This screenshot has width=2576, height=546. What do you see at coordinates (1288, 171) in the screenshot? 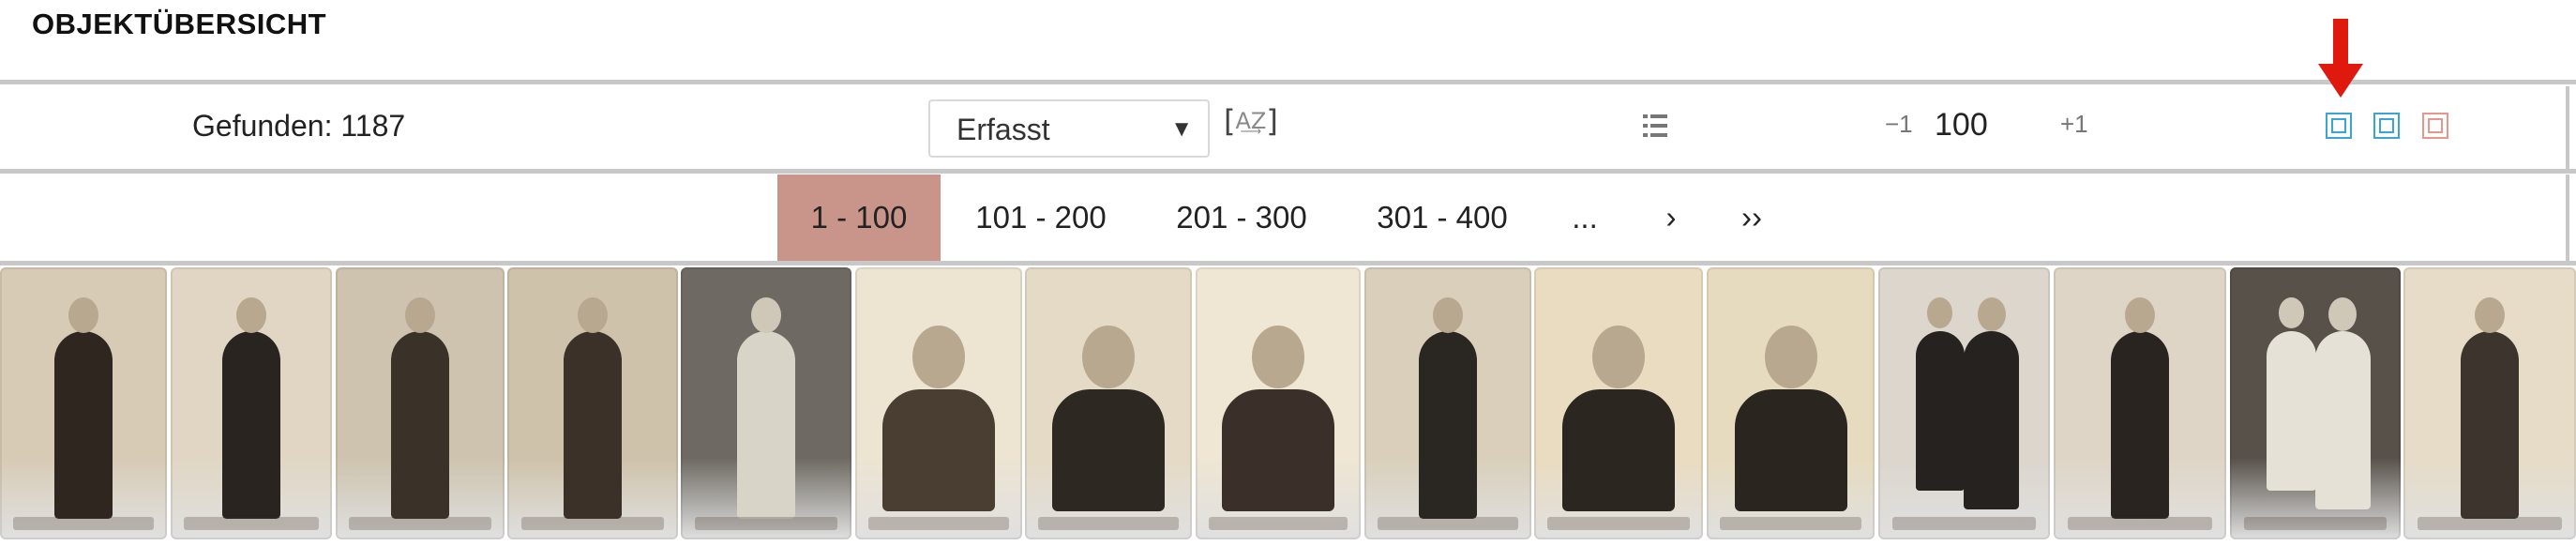
I see `toolbar-divider` at bounding box center [1288, 171].